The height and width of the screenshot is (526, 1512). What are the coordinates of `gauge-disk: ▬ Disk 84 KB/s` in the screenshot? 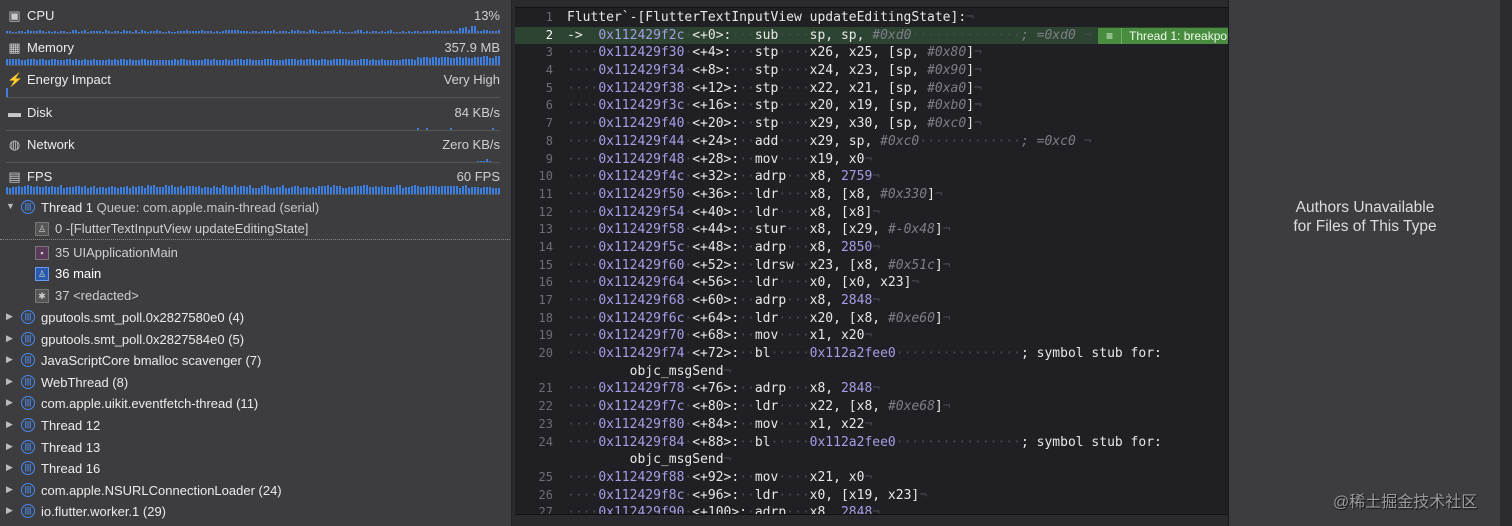 It's located at (255, 116).